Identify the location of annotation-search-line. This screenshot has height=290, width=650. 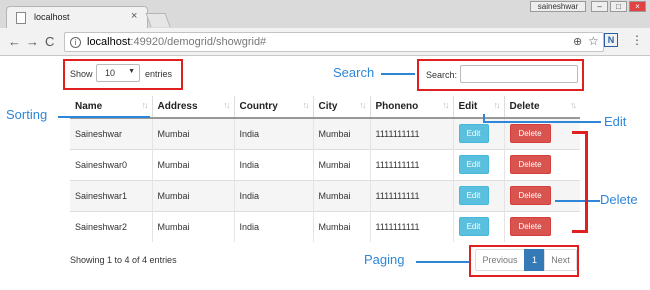
(398, 74).